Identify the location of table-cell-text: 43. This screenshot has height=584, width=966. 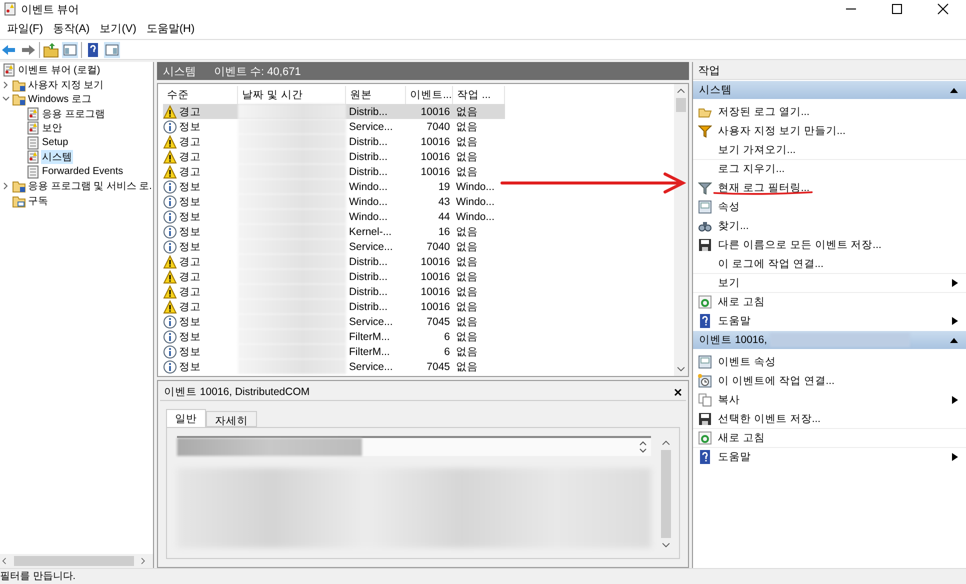
(444, 201).